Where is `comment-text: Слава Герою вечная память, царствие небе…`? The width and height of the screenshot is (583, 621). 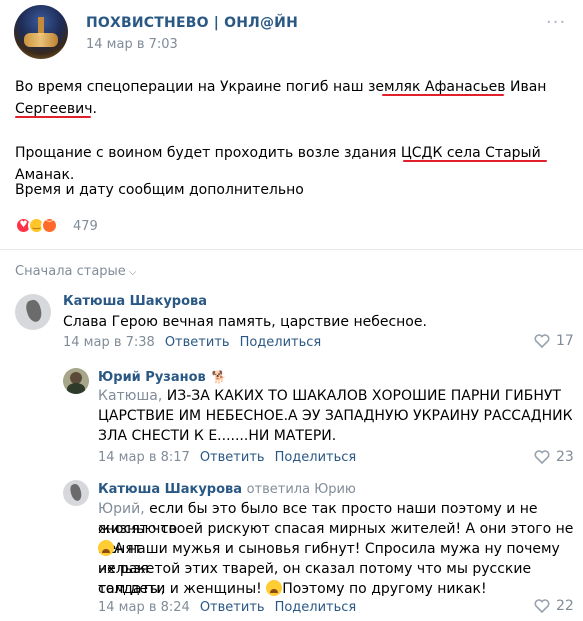 comment-text: Слава Герою вечная память, царствие небе… is located at coordinates (245, 322).